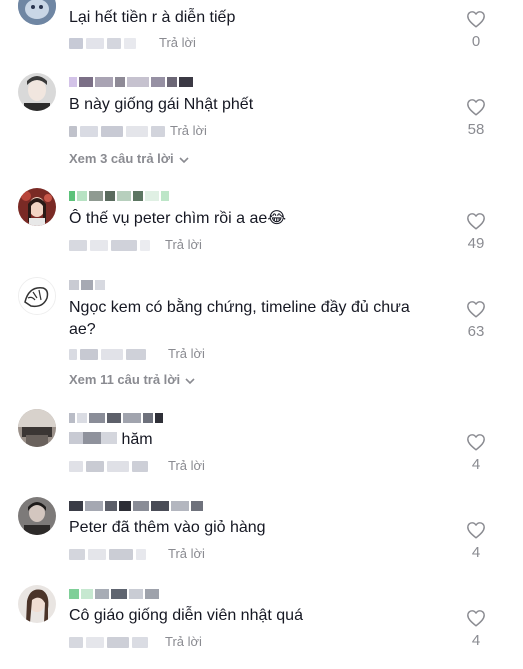 This screenshot has height=669, width=523. Describe the element at coordinates (152, 17) in the screenshot. I see `comment-text: Lại hết tiền r à diễn tiếp` at that location.